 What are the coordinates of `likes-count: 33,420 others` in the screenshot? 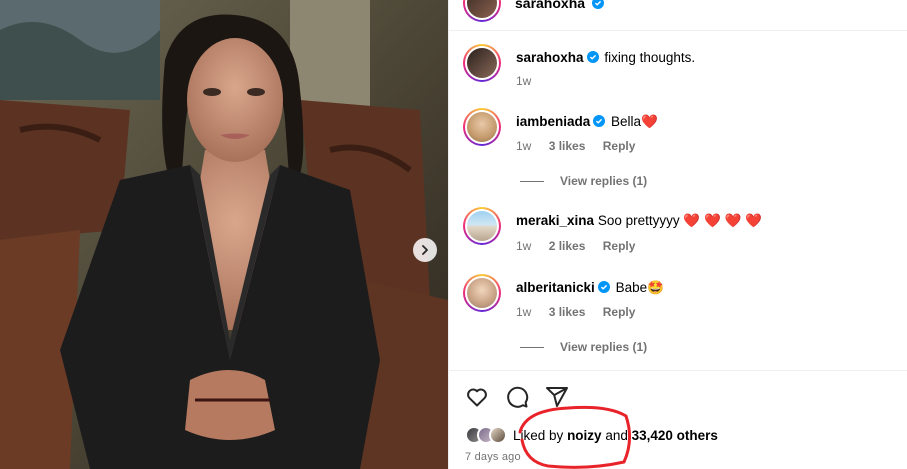 It's located at (675, 435).